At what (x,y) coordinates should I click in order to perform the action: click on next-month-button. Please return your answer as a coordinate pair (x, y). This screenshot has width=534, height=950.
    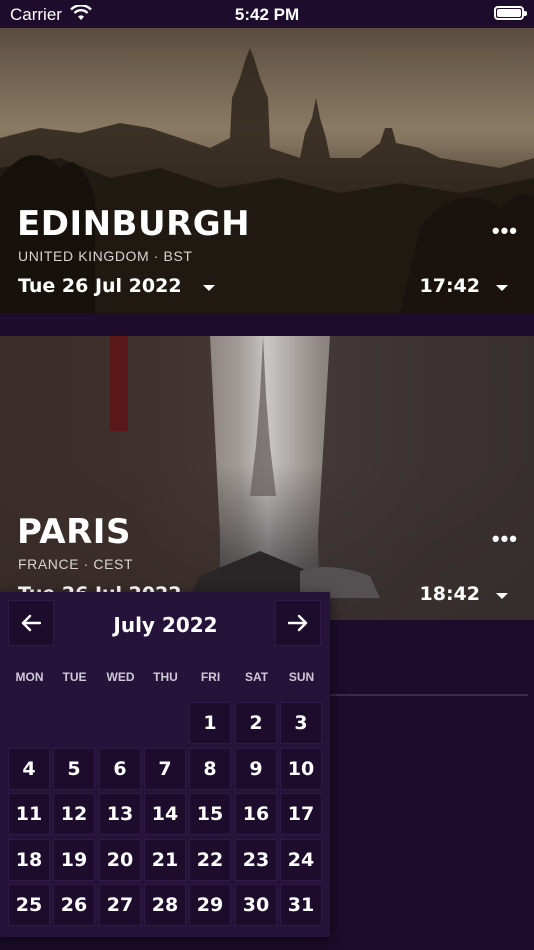
    Looking at the image, I should click on (298, 623).